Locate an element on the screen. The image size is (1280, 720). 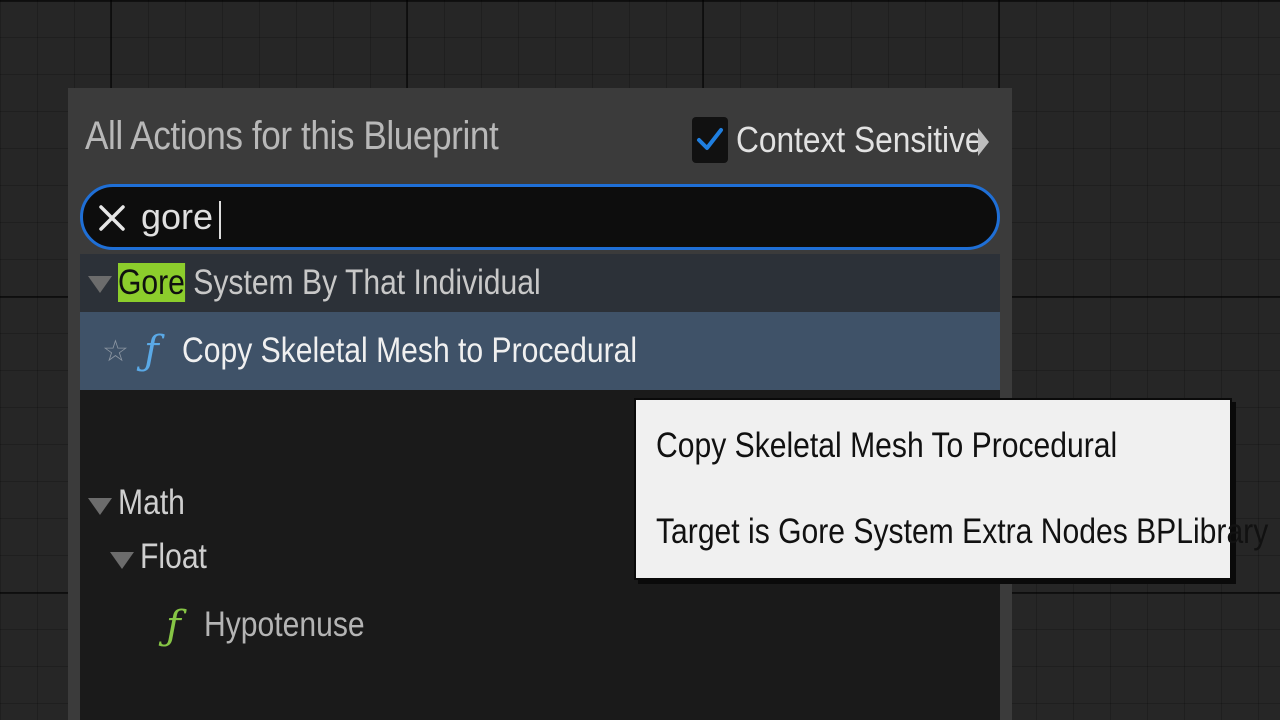
list-item-label: Copy Skeletal Mesh to Procedural is located at coordinates (410, 350).